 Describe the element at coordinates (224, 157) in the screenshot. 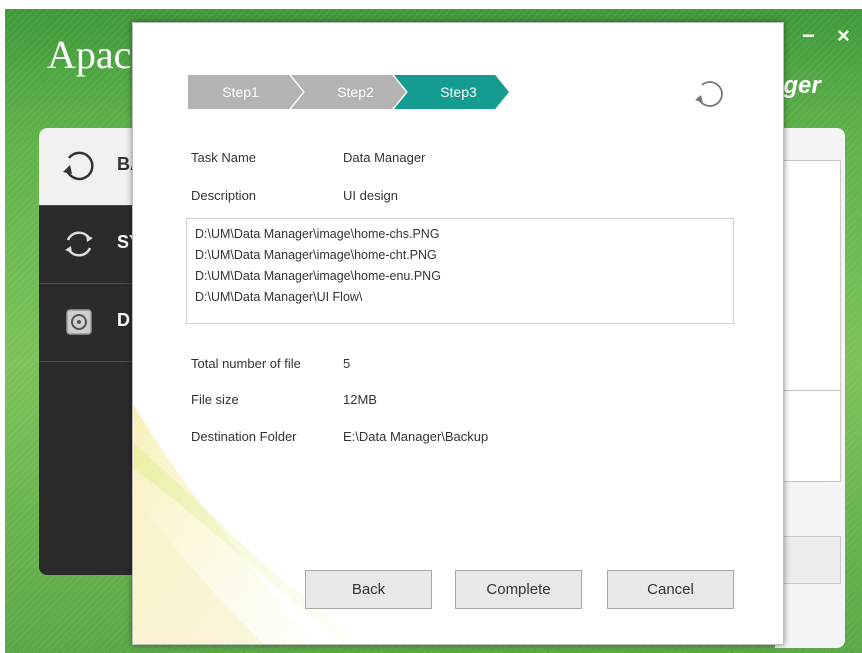

I see `task-name-label: Task Name` at that location.